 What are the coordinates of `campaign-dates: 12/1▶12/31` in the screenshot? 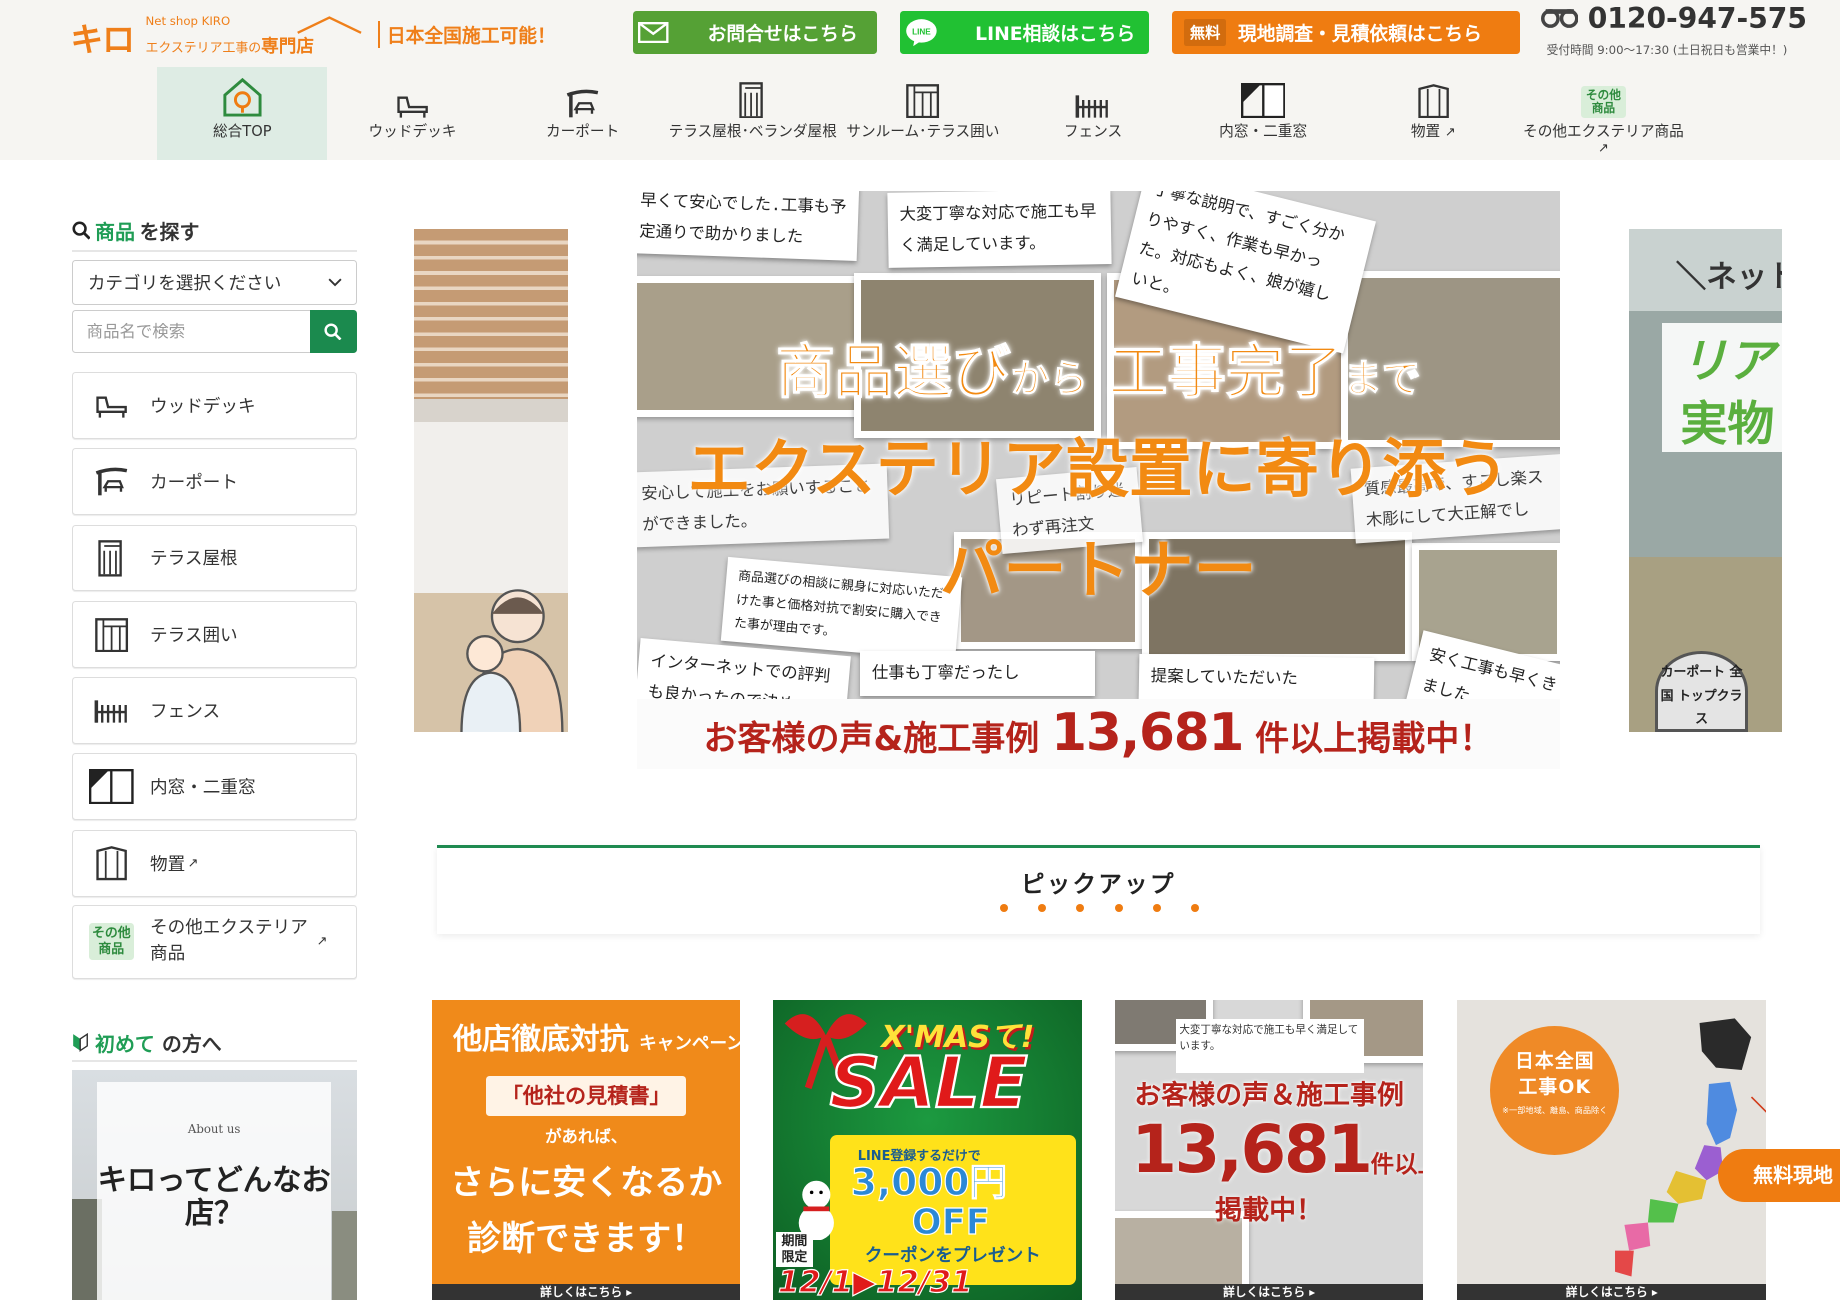 It's located at (875, 1282).